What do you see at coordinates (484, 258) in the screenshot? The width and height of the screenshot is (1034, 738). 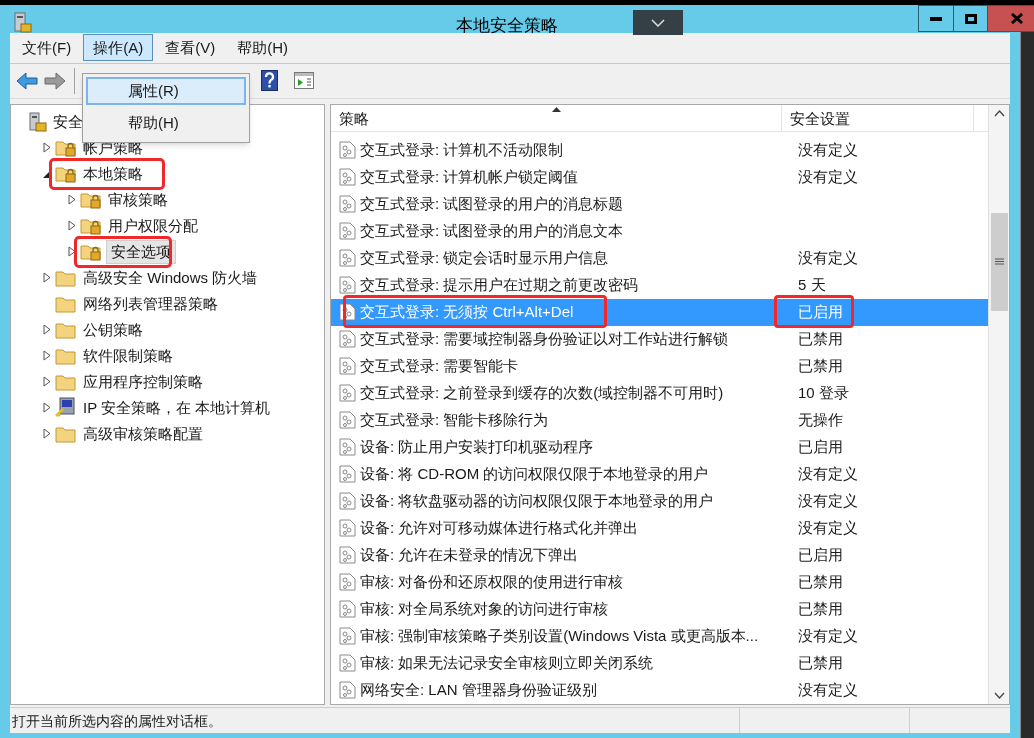 I see `table-cell-text: 交互式登录: 锁定会话时显示用户信息` at bounding box center [484, 258].